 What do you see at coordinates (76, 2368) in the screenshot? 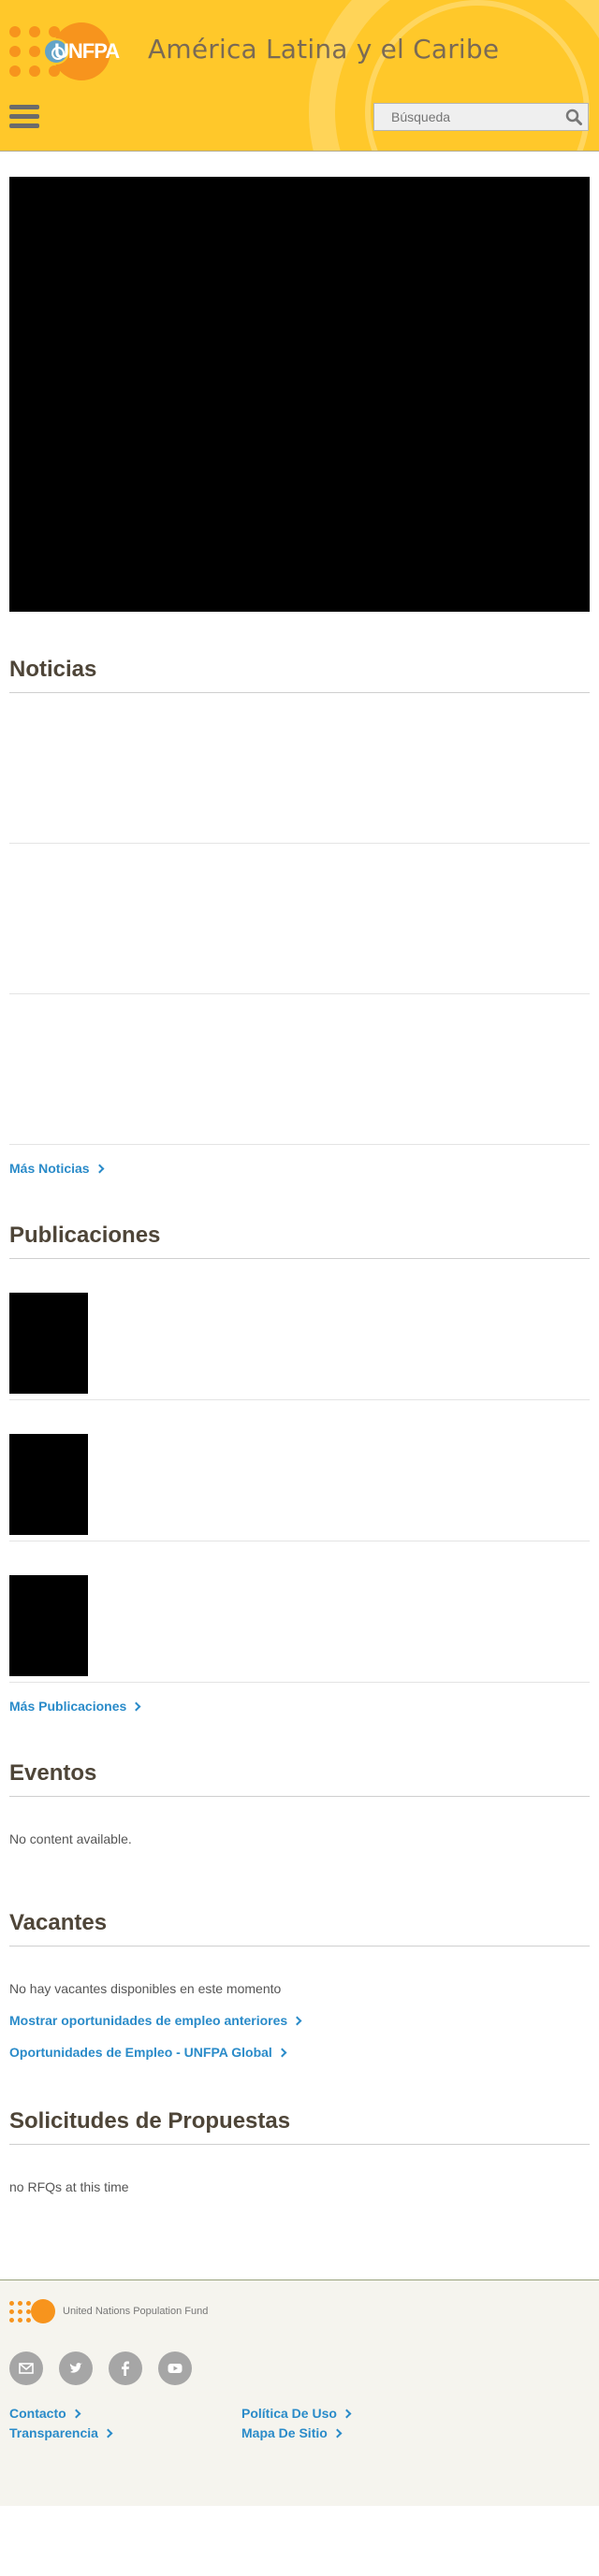
I see `twitter-icon` at bounding box center [76, 2368].